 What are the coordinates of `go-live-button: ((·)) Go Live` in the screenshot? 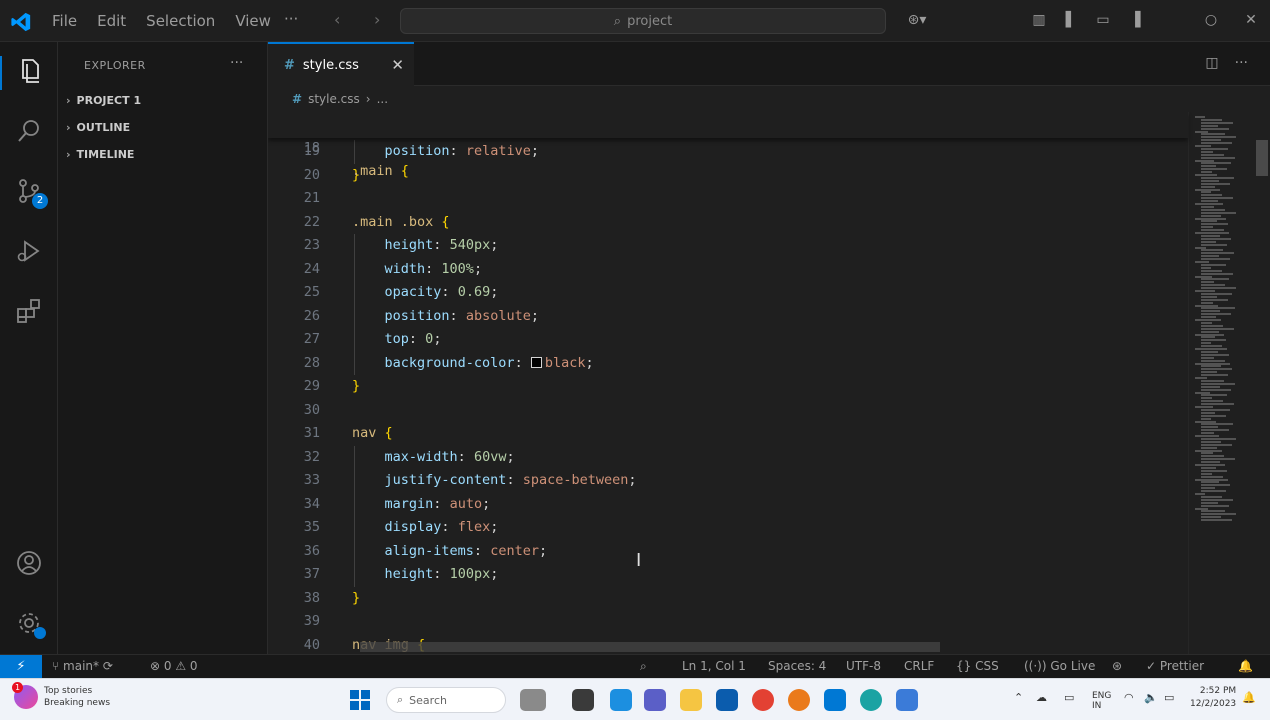 It's located at (1059, 666).